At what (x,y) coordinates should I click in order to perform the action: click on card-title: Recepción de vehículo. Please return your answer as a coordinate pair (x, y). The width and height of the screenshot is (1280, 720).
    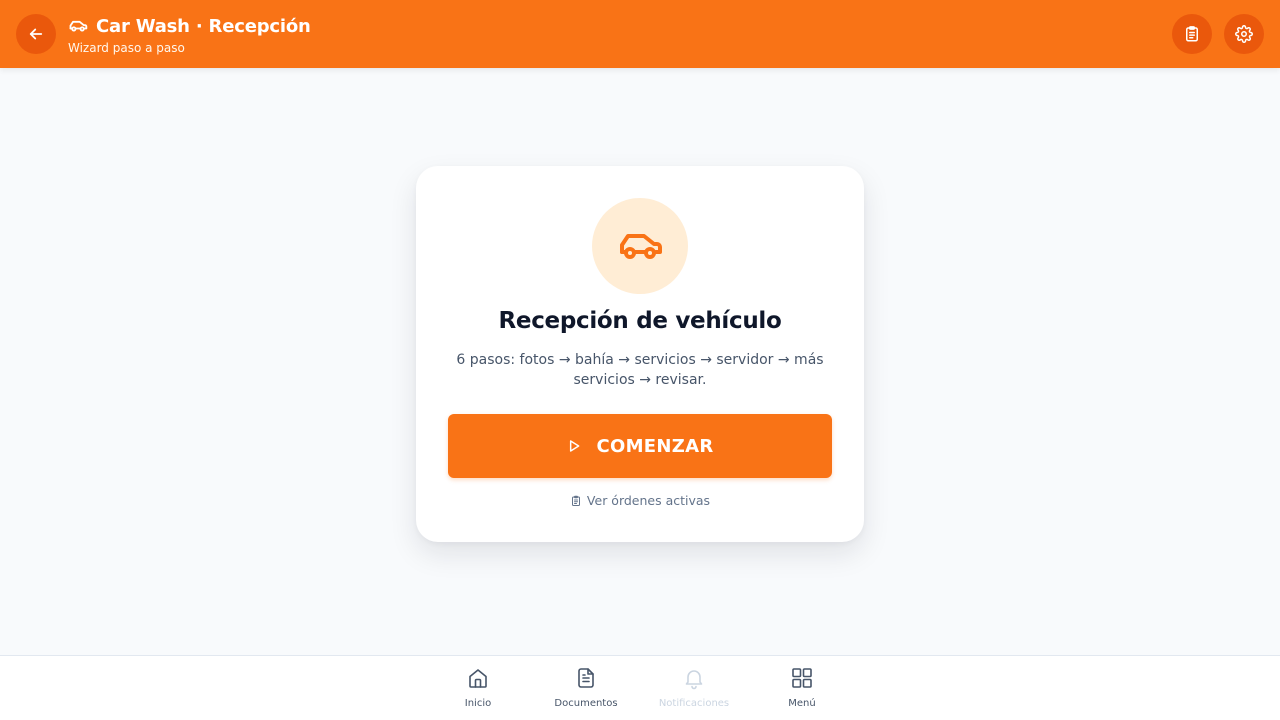
    Looking at the image, I should click on (640, 321).